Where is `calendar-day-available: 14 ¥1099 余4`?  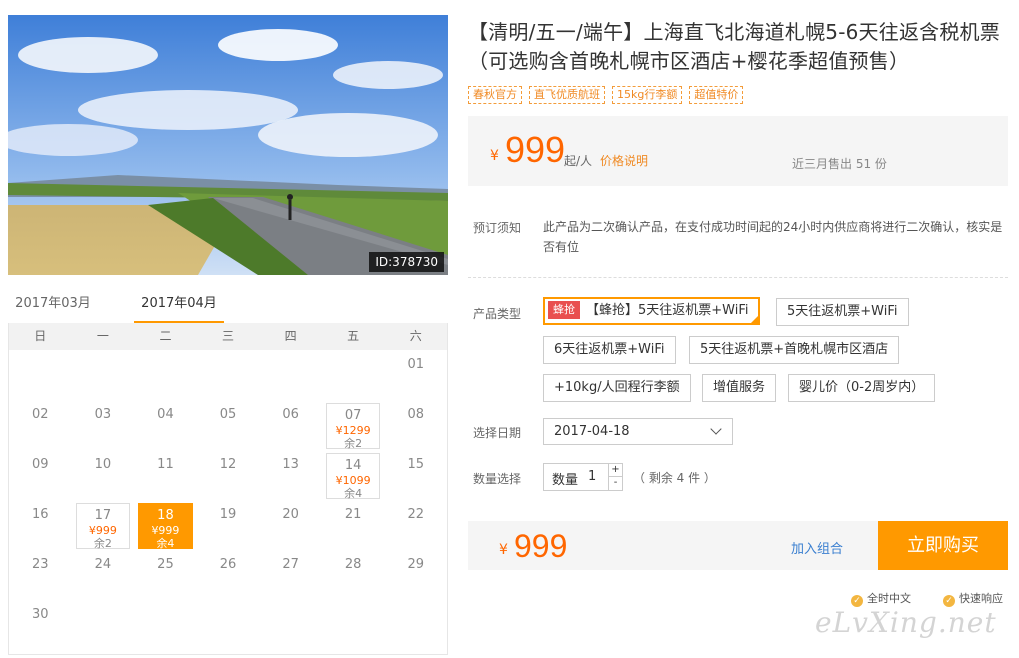 calendar-day-available: 14 ¥1099 余4 is located at coordinates (353, 476).